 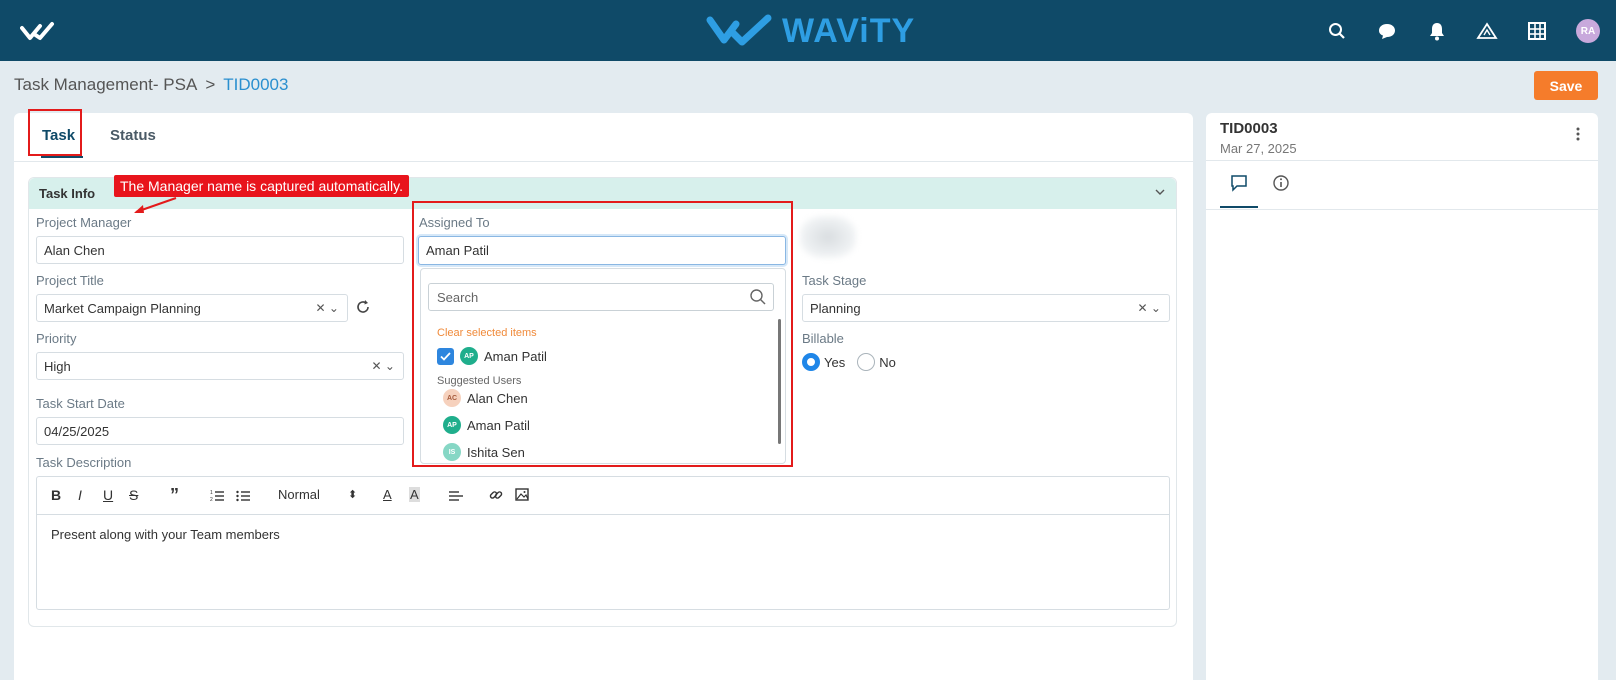 What do you see at coordinates (828, 237) in the screenshot?
I see `blurred-field` at bounding box center [828, 237].